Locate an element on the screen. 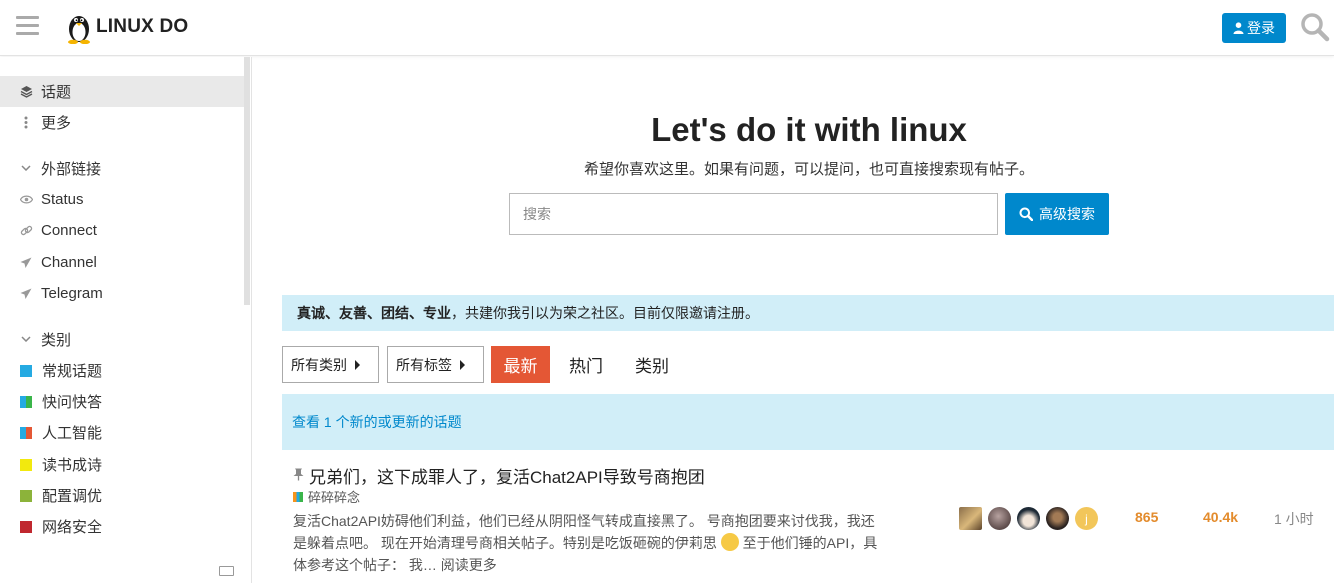  sidebar-section-categories: 类别 is located at coordinates (122, 339).